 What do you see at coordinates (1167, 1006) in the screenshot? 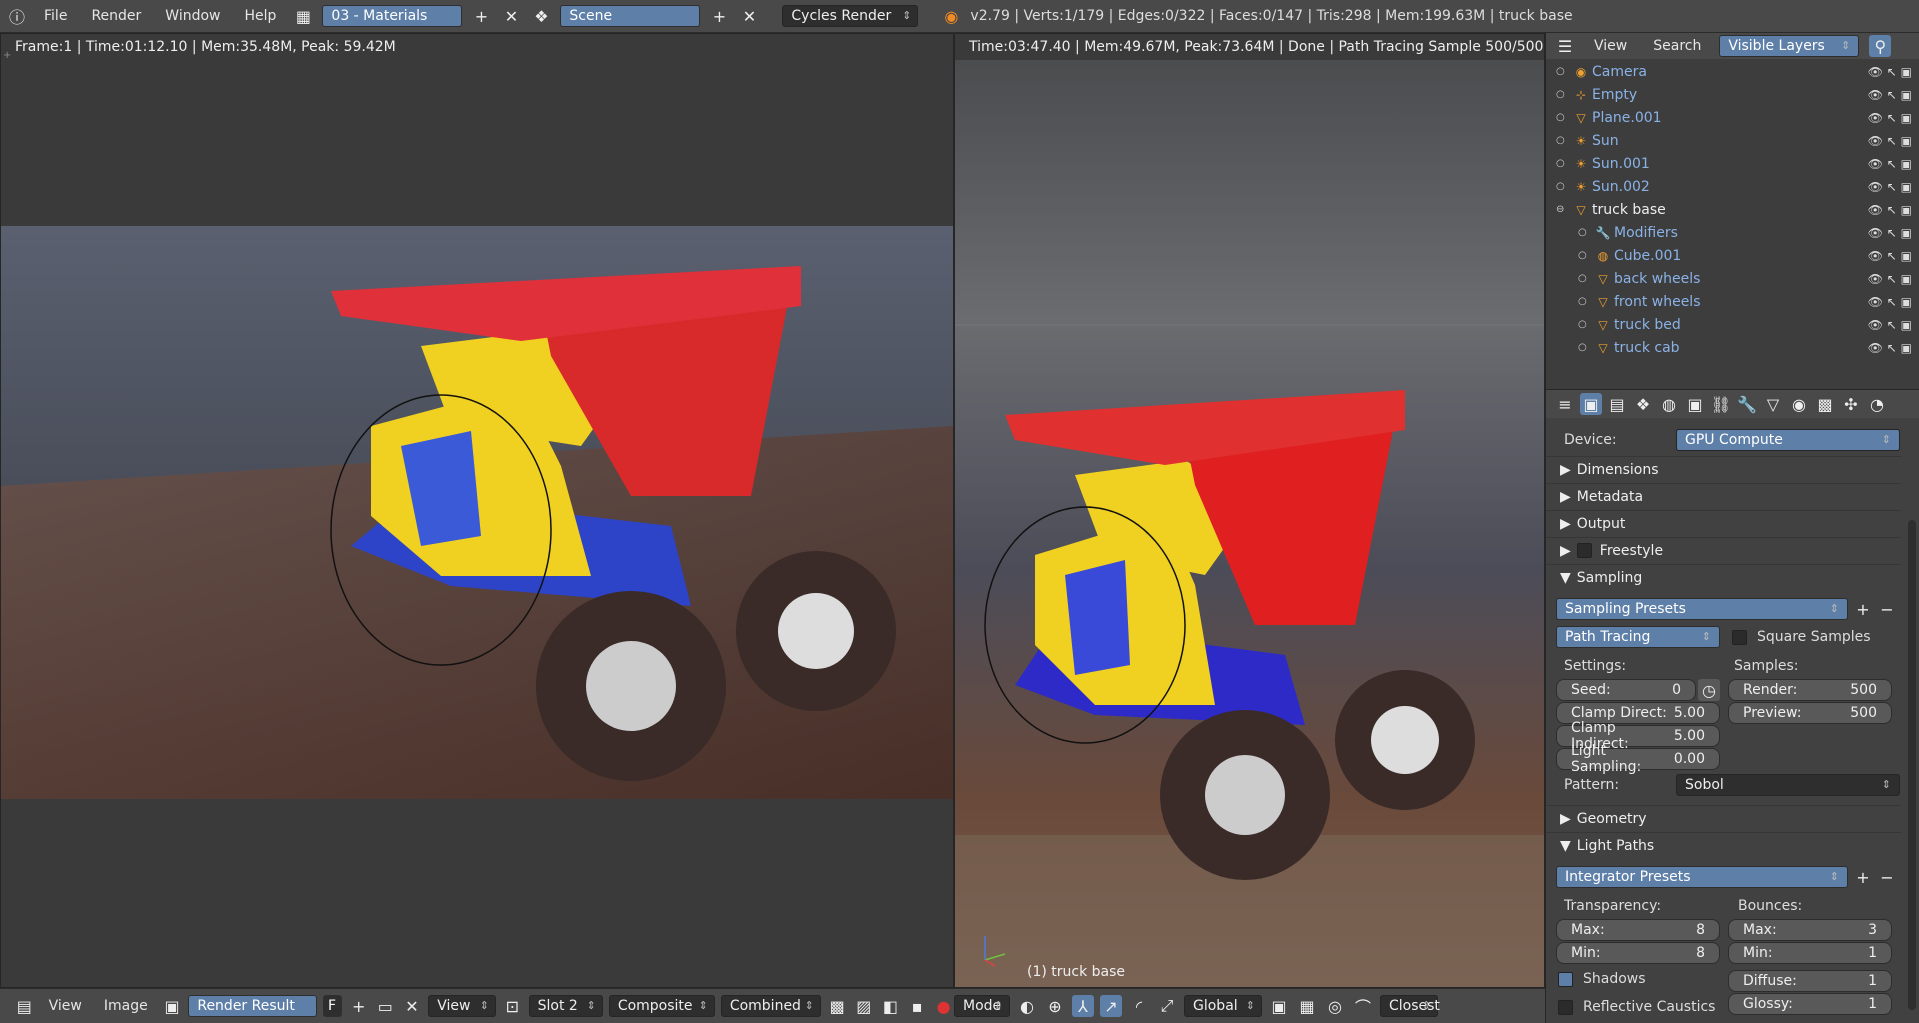
I see `scale-icon: ⤢` at bounding box center [1167, 1006].